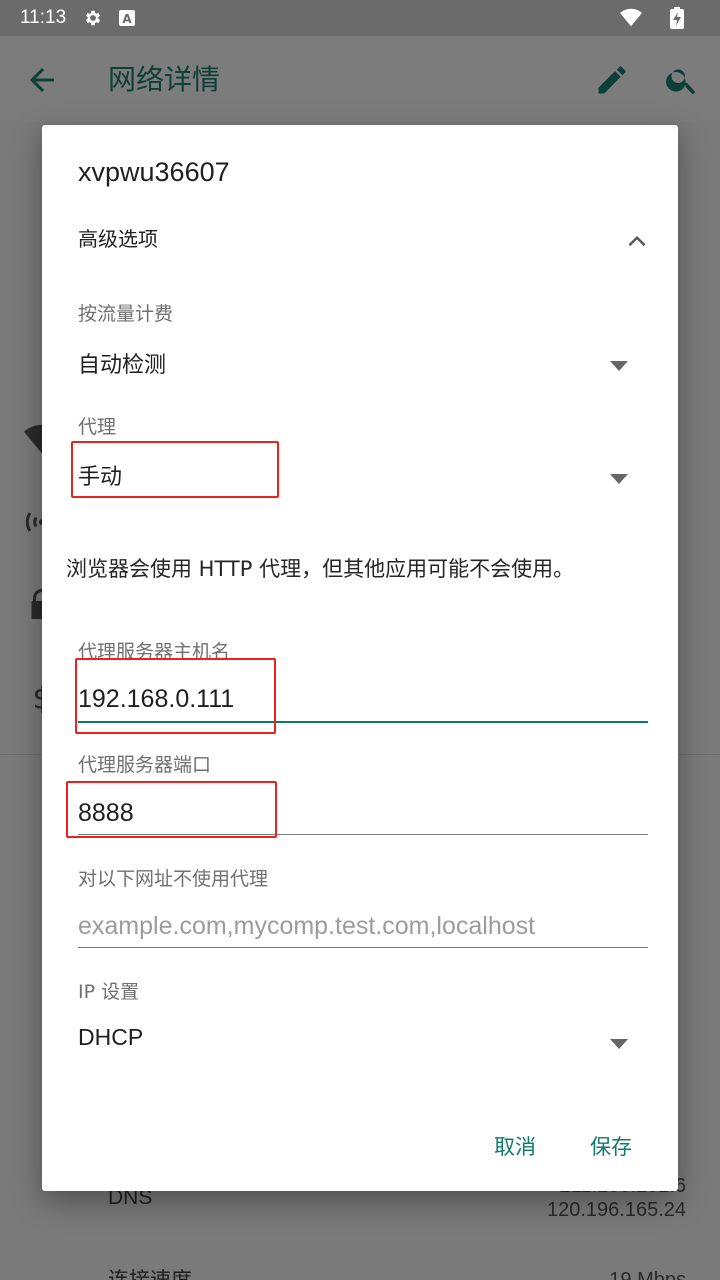 Image resolution: width=720 pixels, height=1280 pixels. What do you see at coordinates (360, 79) in the screenshot?
I see `app-bar: 网络详情` at bounding box center [360, 79].